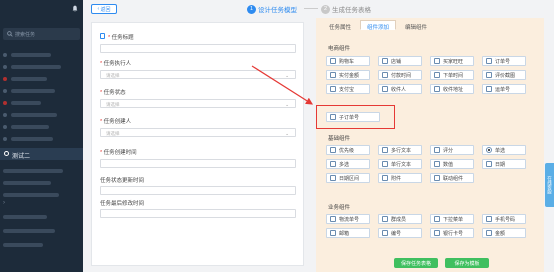 The image size is (554, 272). I want to click on component-chip: 多行文本, so click(400, 150).